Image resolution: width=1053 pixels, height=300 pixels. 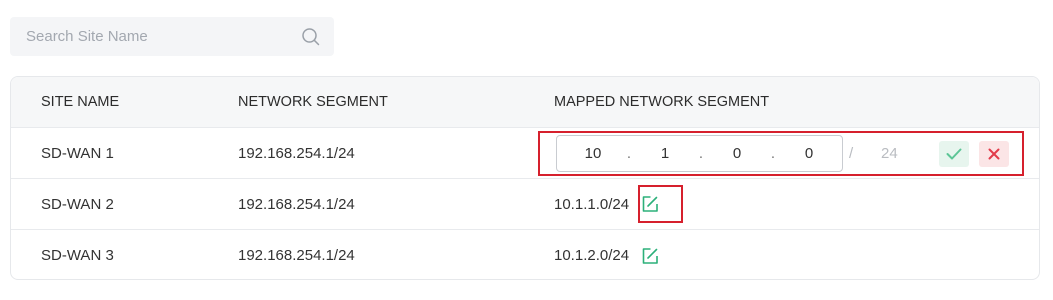 I want to click on site-name-cell: SD-WAN 3, so click(x=77, y=255).